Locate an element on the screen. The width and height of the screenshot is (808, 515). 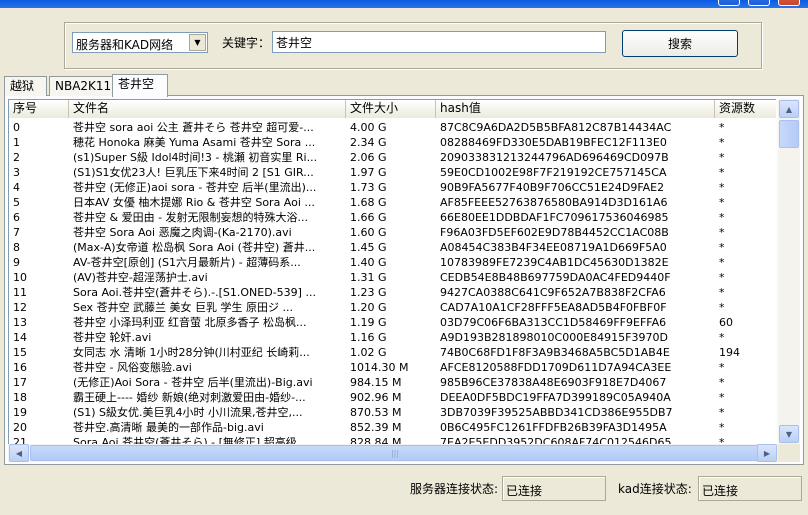
cell-filesize: 1.19 G is located at coordinates (368, 322).